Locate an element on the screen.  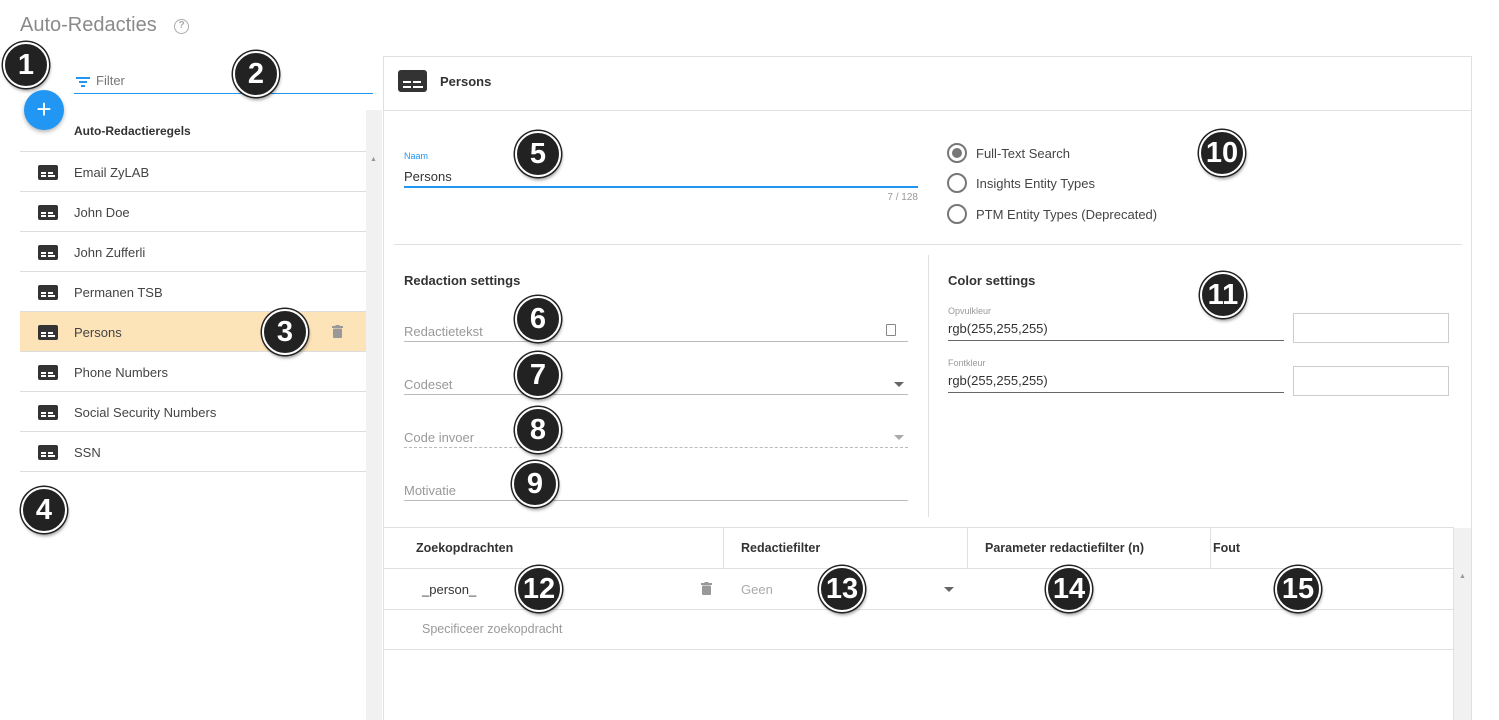
opvulkleur-swatch is located at coordinates (1371, 328).